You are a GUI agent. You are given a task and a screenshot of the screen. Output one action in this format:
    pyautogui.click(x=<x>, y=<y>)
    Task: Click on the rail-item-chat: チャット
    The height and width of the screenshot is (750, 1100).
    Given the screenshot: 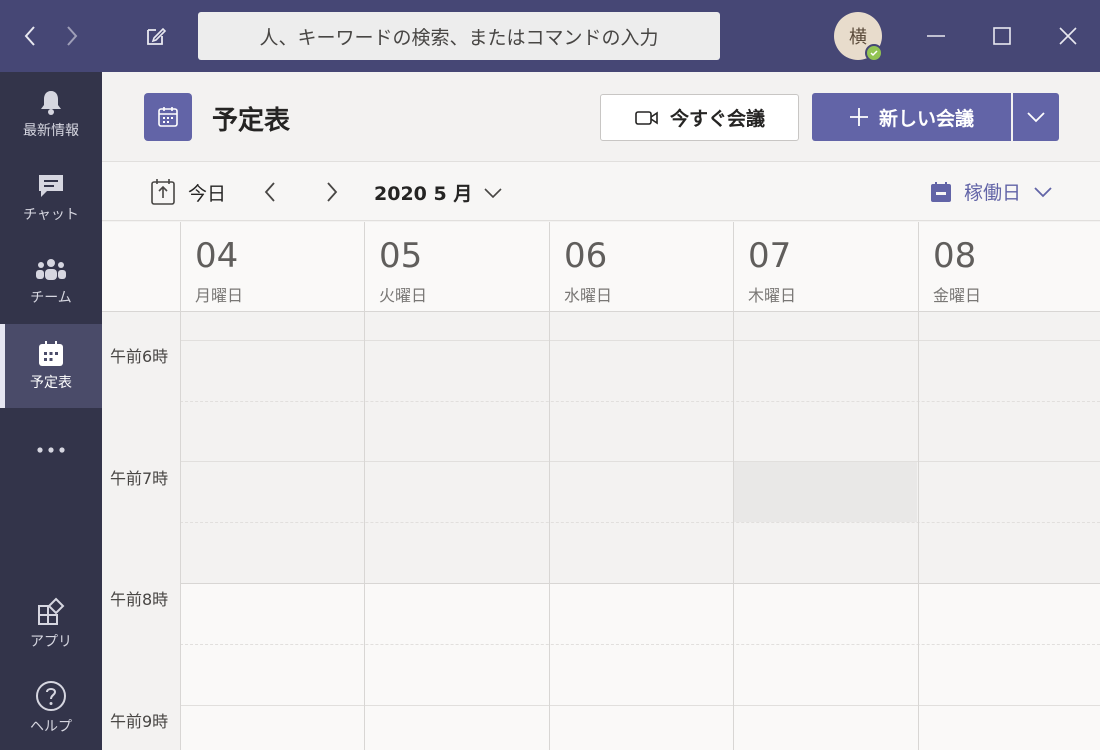 What is the action you would take?
    pyautogui.click(x=51, y=198)
    